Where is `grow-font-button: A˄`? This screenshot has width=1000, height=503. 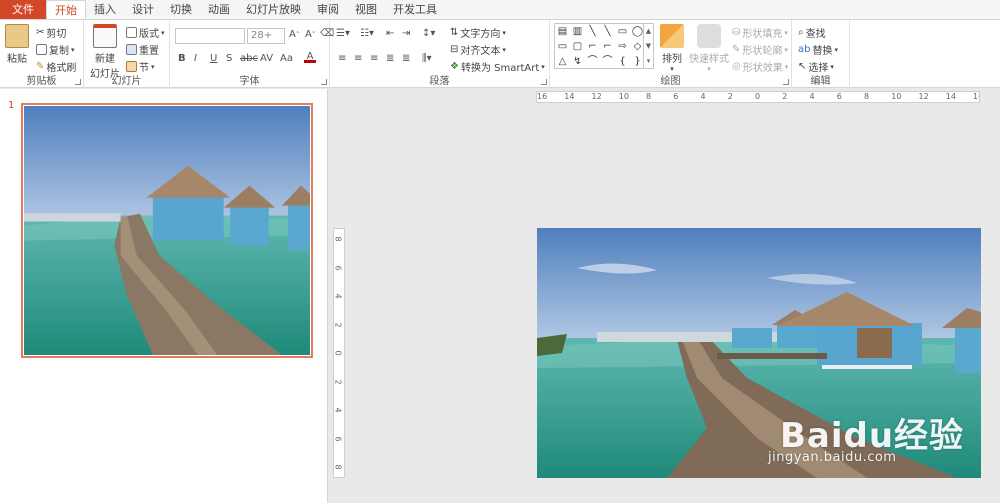
grow-font-button: A˄ is located at coordinates (294, 34).